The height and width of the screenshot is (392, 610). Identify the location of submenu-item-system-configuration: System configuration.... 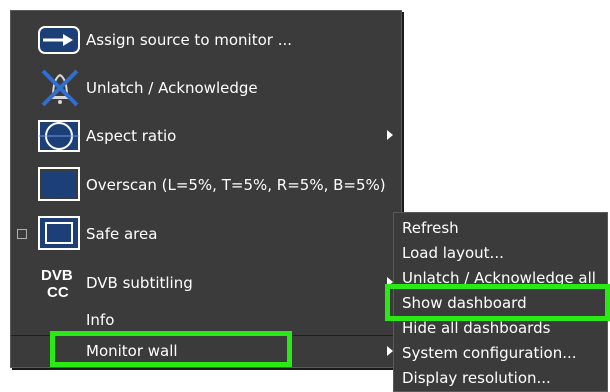
(489, 353).